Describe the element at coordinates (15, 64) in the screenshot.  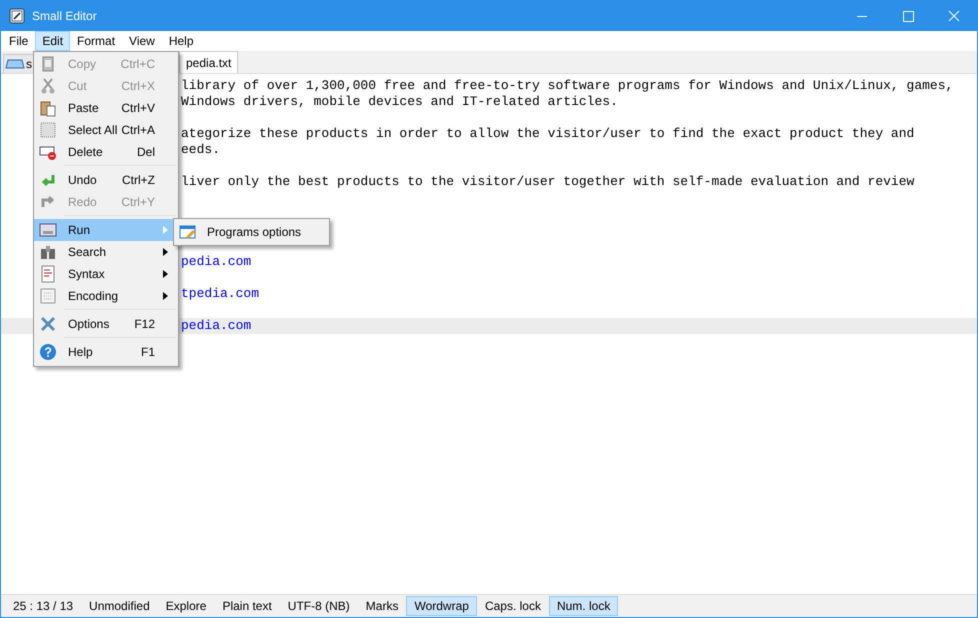
I see `drive-icon` at that location.